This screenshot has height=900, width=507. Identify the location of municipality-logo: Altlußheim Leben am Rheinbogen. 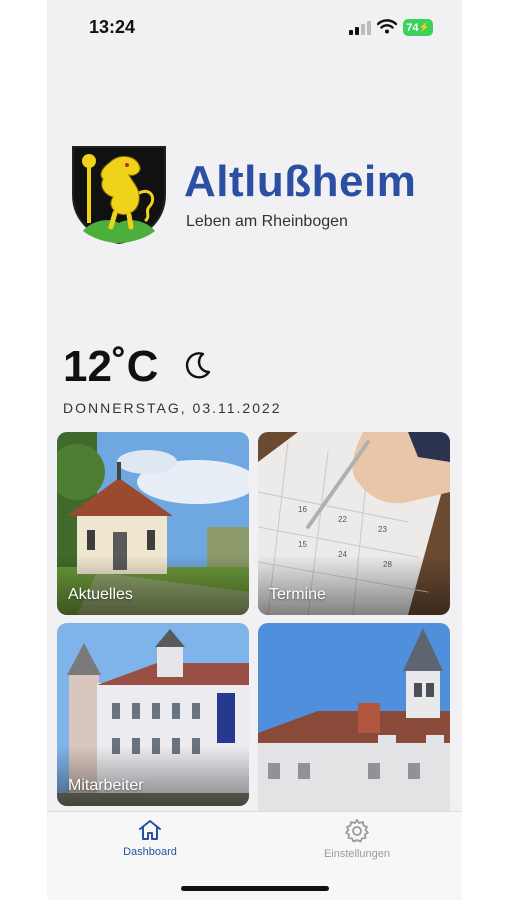
(259, 198).